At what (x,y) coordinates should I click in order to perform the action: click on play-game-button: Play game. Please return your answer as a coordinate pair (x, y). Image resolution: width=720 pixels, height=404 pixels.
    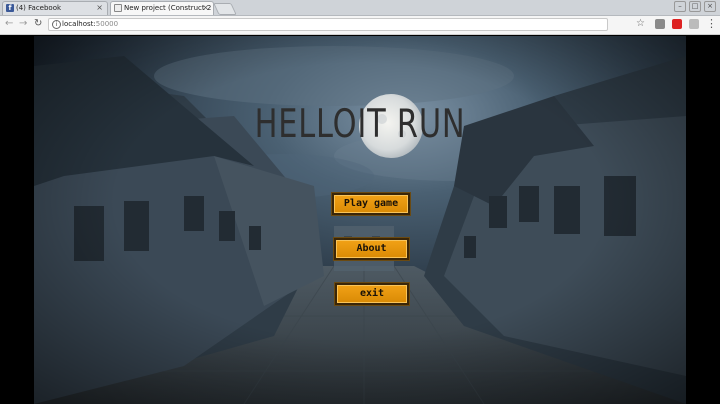
    Looking at the image, I should click on (371, 204).